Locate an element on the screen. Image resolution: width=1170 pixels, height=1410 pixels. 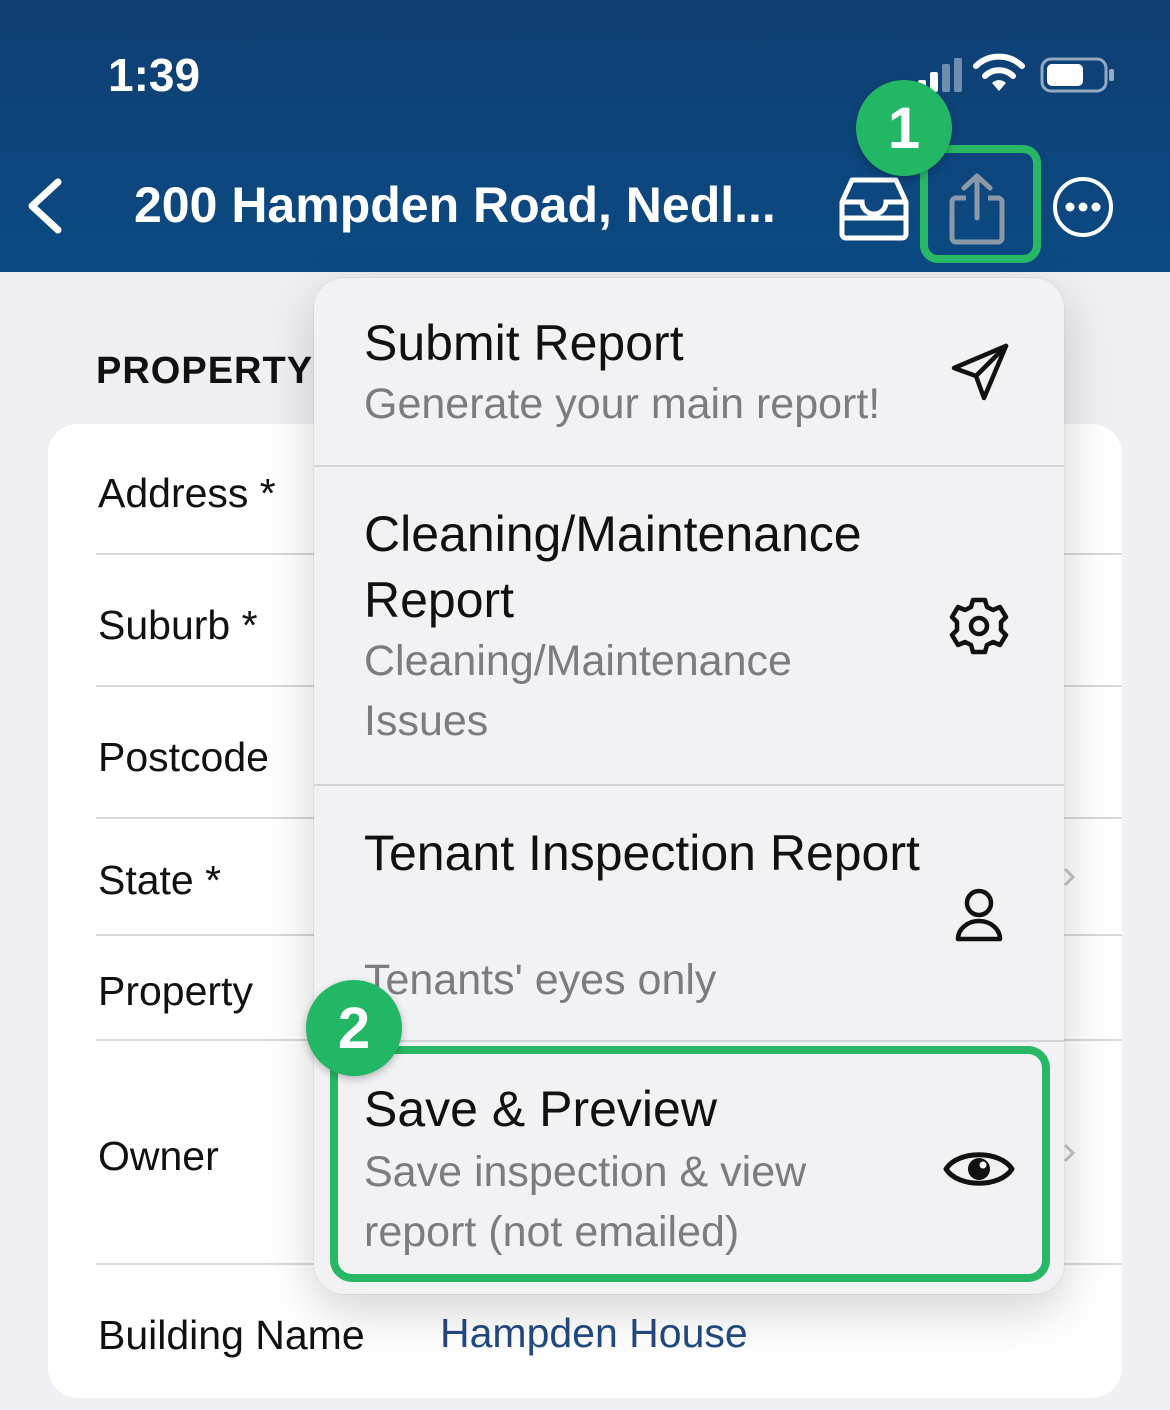
save-preview-highlight is located at coordinates (690, 1164).